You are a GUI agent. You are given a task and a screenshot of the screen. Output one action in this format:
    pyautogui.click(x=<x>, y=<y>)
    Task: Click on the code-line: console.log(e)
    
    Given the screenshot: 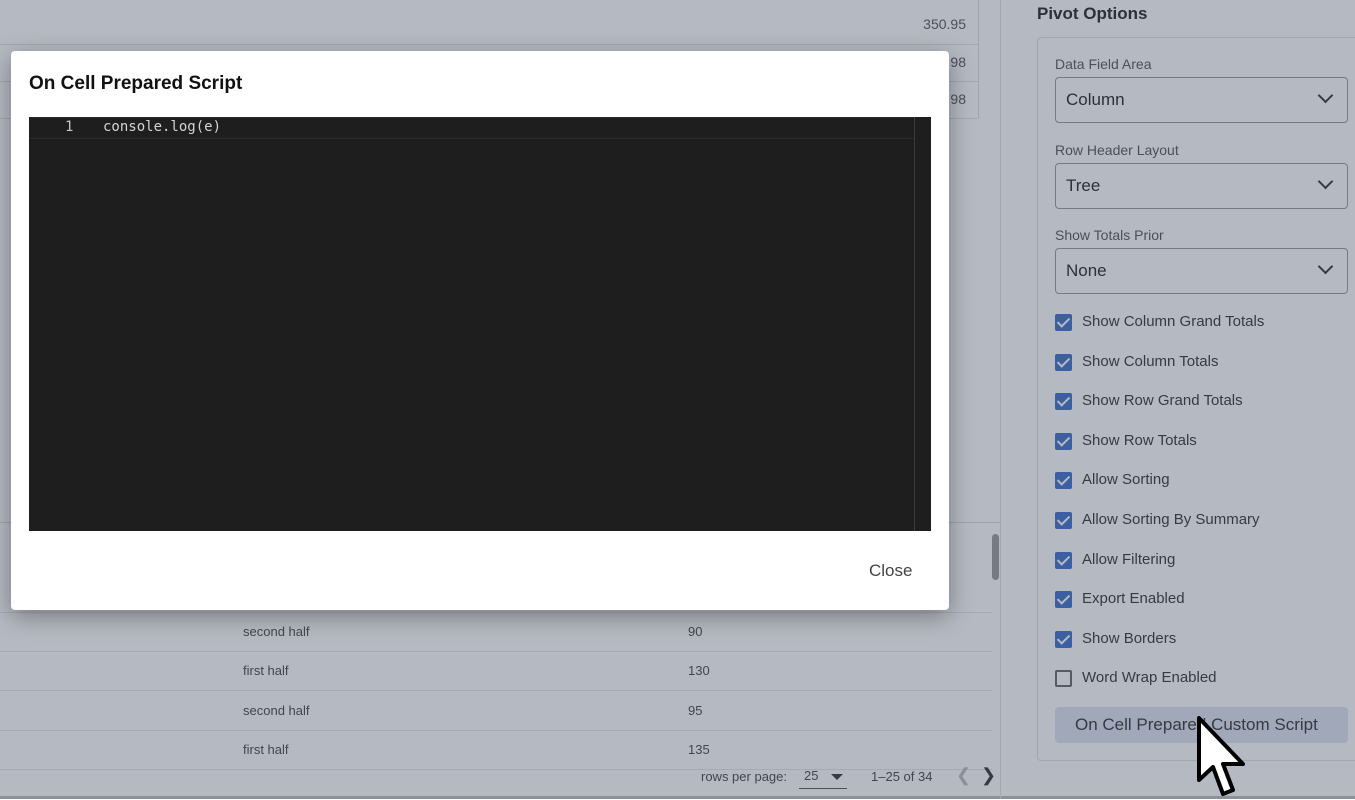 What is the action you would take?
    pyautogui.click(x=162, y=127)
    